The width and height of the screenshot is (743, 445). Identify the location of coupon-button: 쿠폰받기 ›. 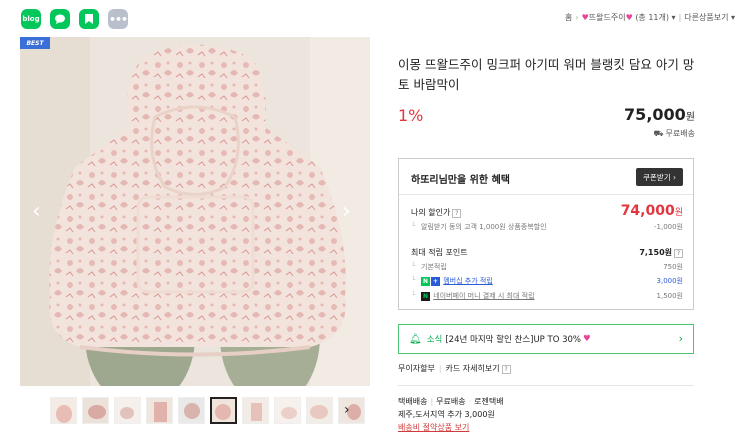
(659, 177).